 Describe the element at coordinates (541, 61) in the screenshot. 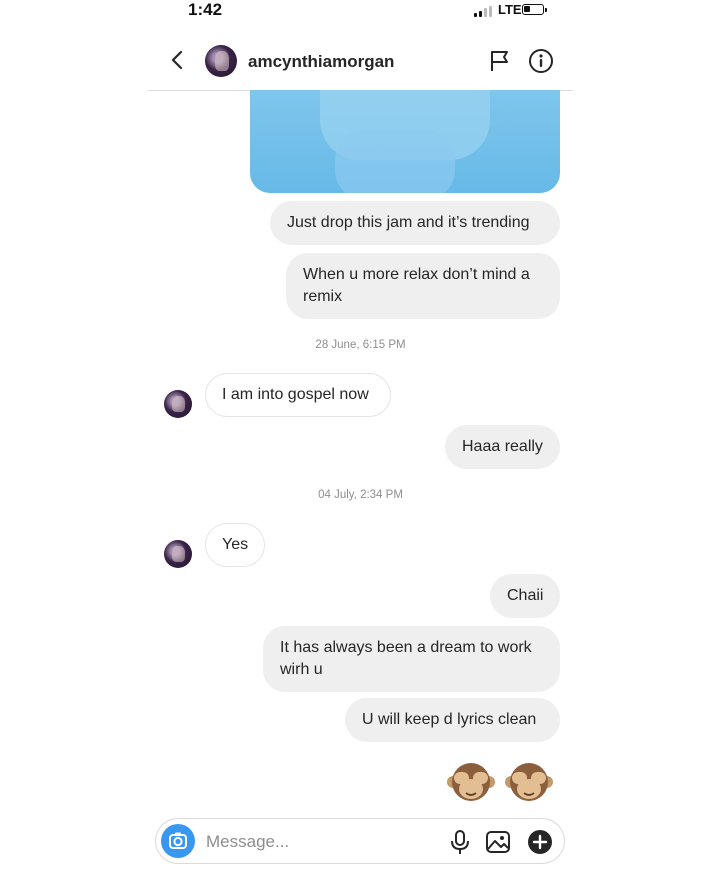

I see `info-icon` at that location.